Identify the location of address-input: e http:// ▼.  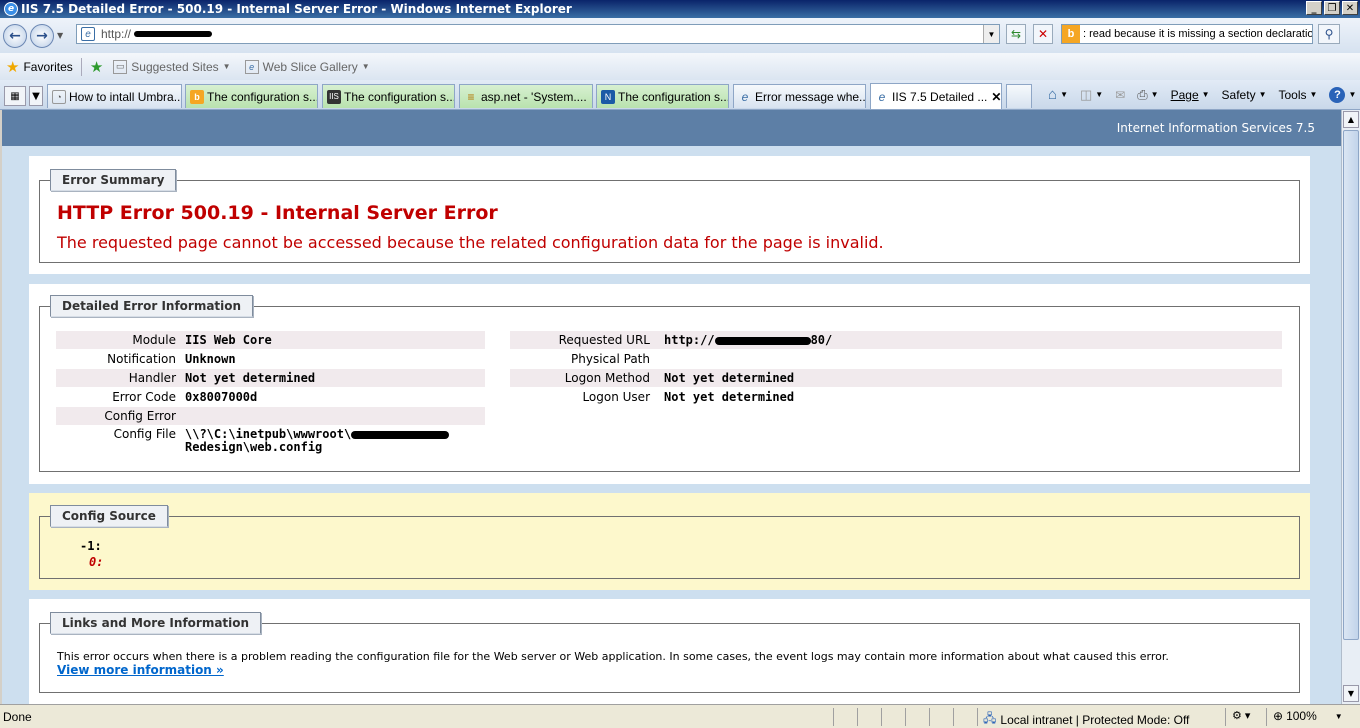
(538, 34).